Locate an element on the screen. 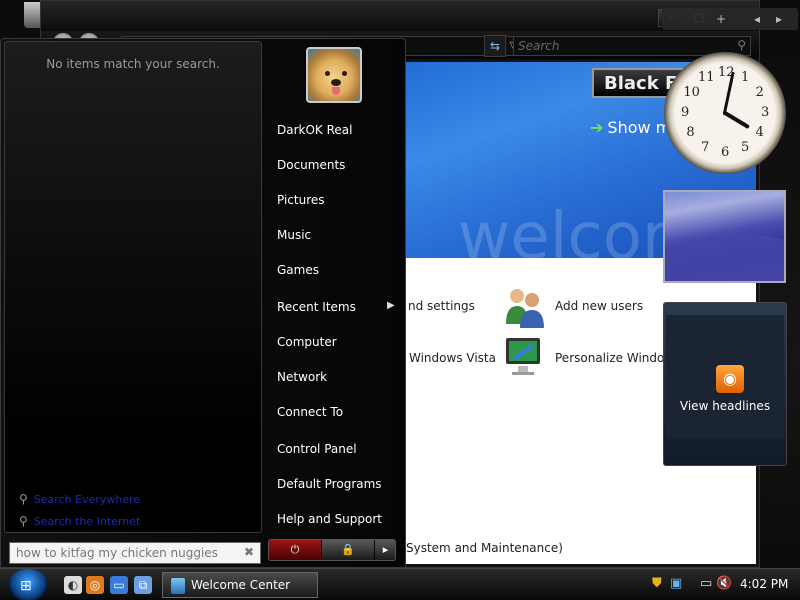  task-personalize: Personalize Windows is located at coordinates (617, 358).